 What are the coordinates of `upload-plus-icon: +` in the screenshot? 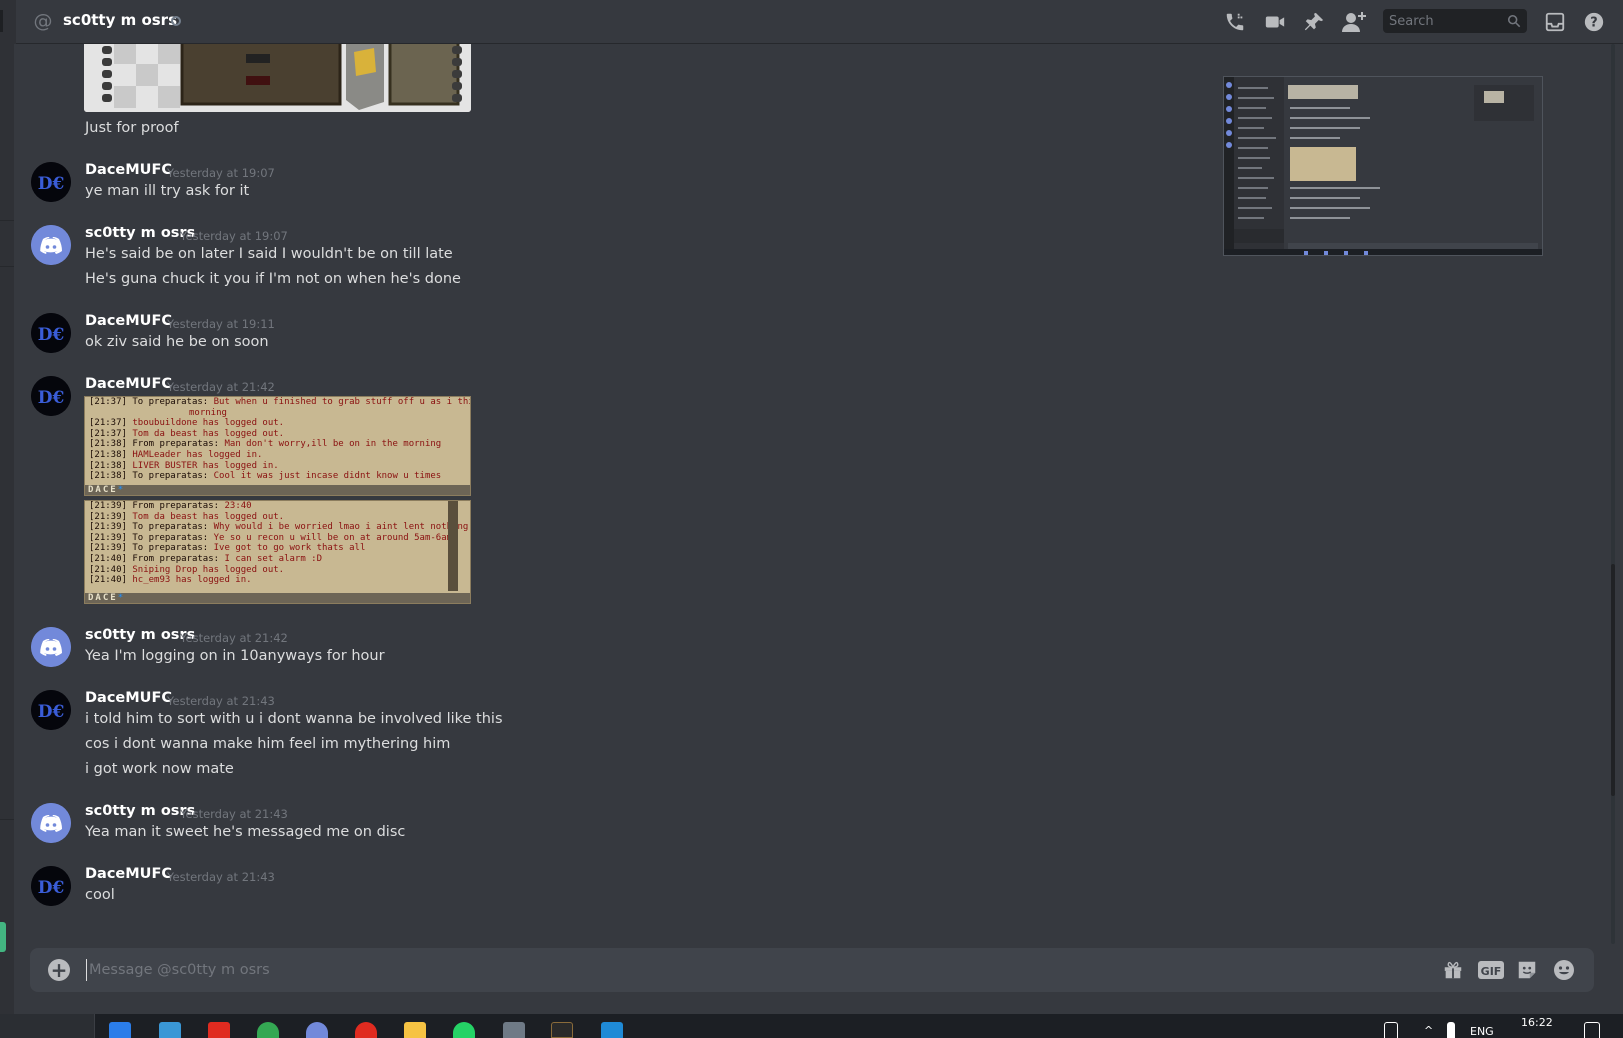 It's located at (59, 970).